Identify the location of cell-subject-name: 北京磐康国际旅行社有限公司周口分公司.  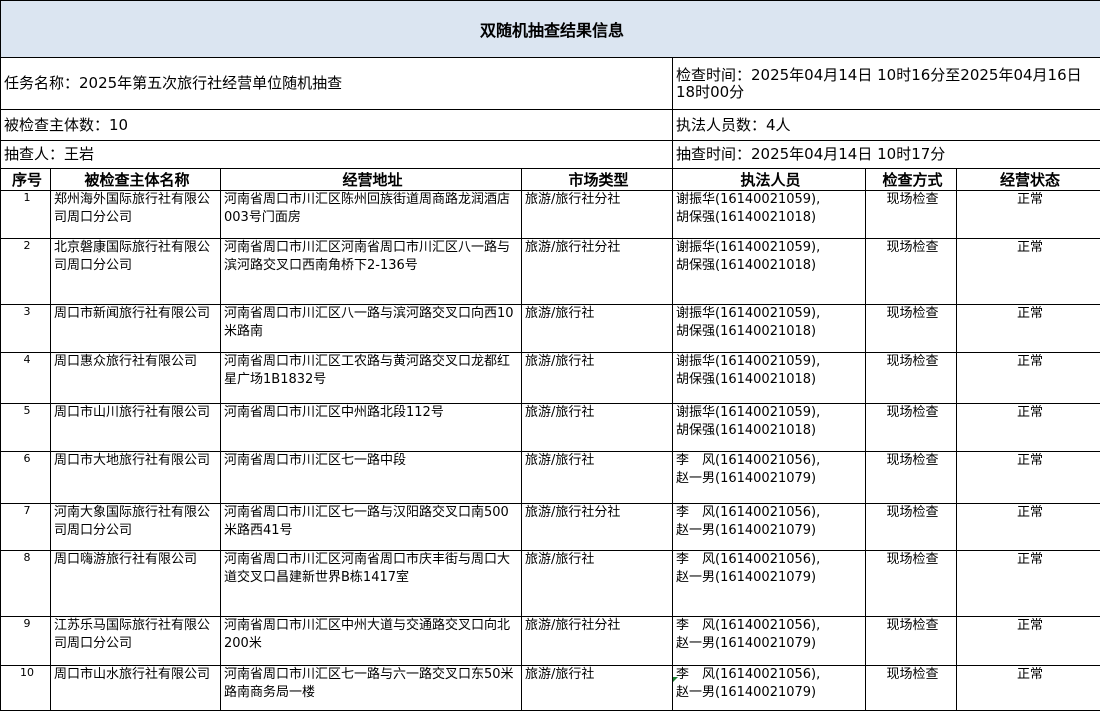
(135, 271).